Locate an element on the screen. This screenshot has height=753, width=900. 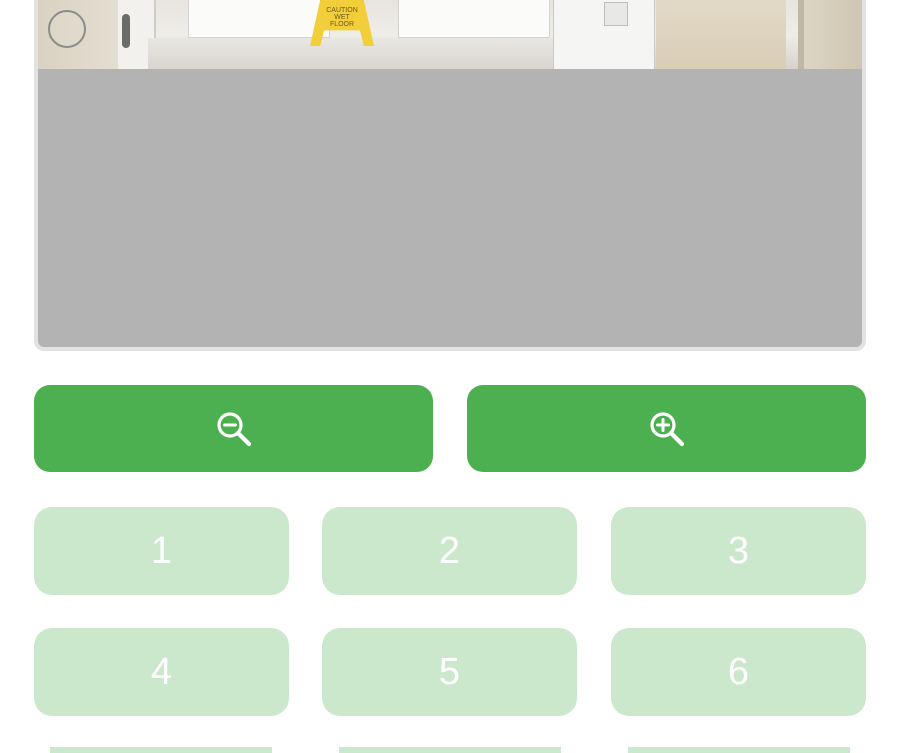
keypad-button-6: 6 is located at coordinates (738, 672).